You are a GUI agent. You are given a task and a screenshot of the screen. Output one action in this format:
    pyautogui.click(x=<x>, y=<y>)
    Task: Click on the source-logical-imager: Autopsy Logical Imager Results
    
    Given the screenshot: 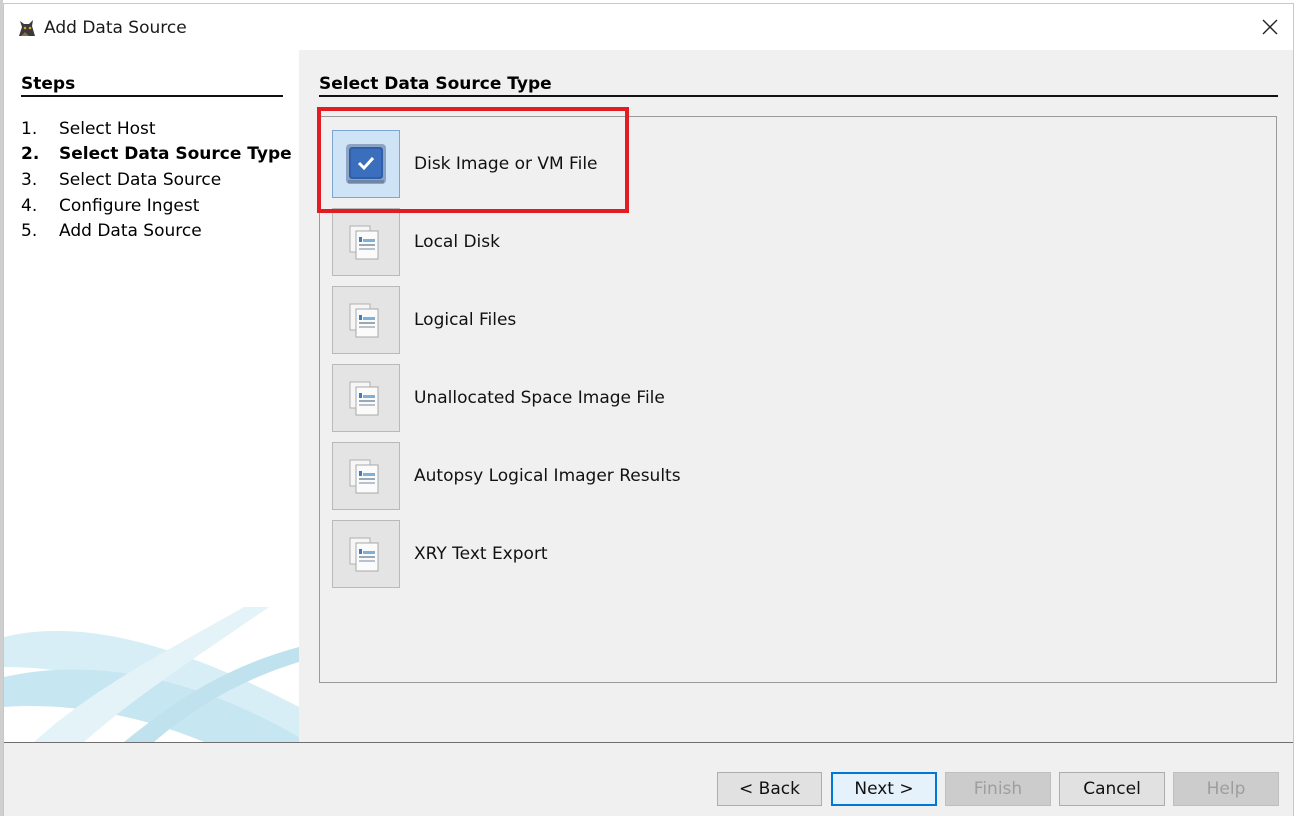 What is the action you would take?
    pyautogui.click(x=632, y=476)
    